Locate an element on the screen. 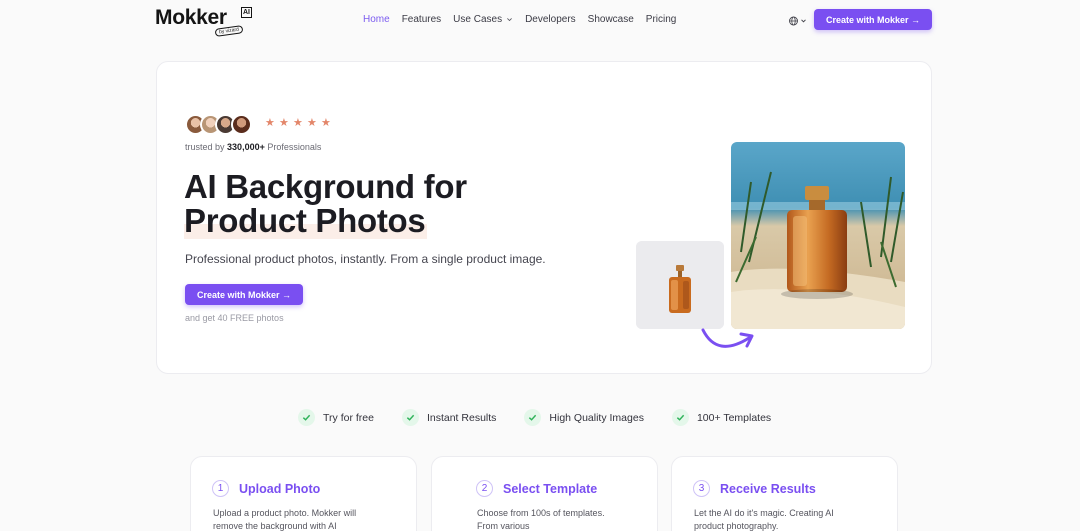 Image resolution: width=1080 pixels, height=531 pixels. trusted-by-text: trusted by 330,000+ Professionals is located at coordinates (253, 147).